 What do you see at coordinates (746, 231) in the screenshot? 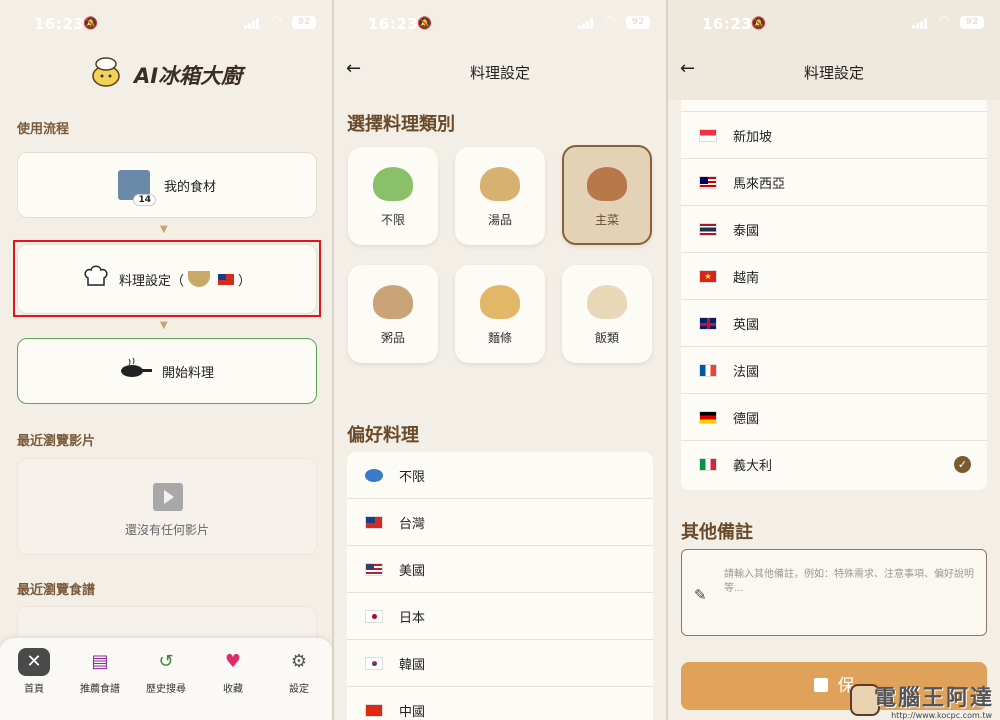
I see `cuisine-label: 泰國` at bounding box center [746, 231].